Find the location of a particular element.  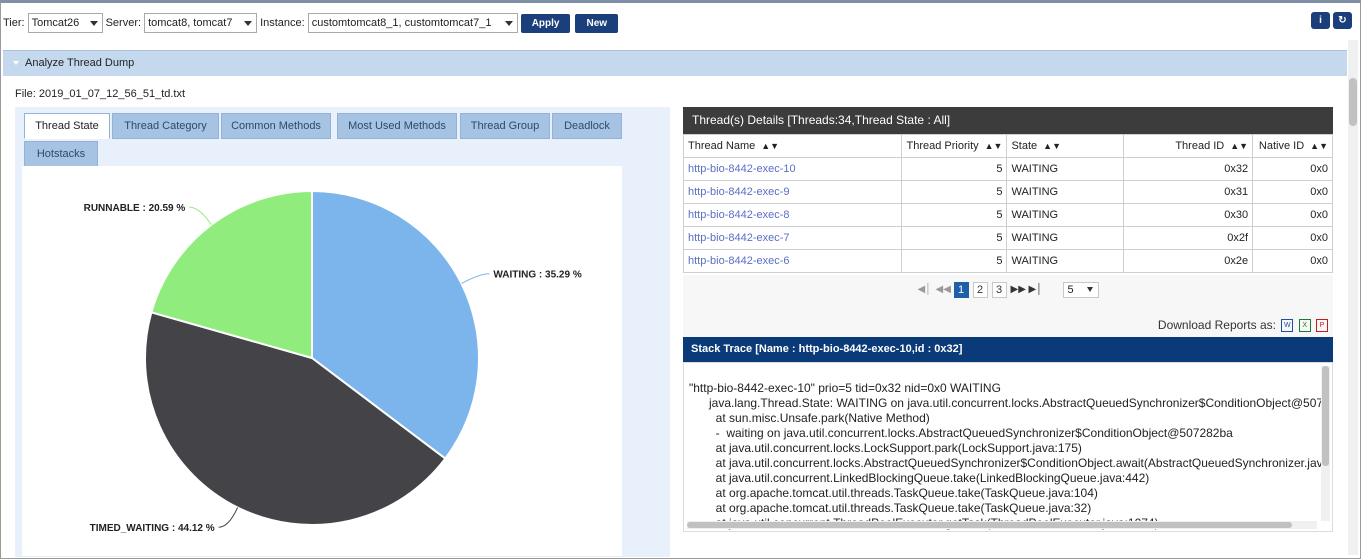

thread-name-link: http-bio-8442-exec-7 is located at coordinates (792, 238).